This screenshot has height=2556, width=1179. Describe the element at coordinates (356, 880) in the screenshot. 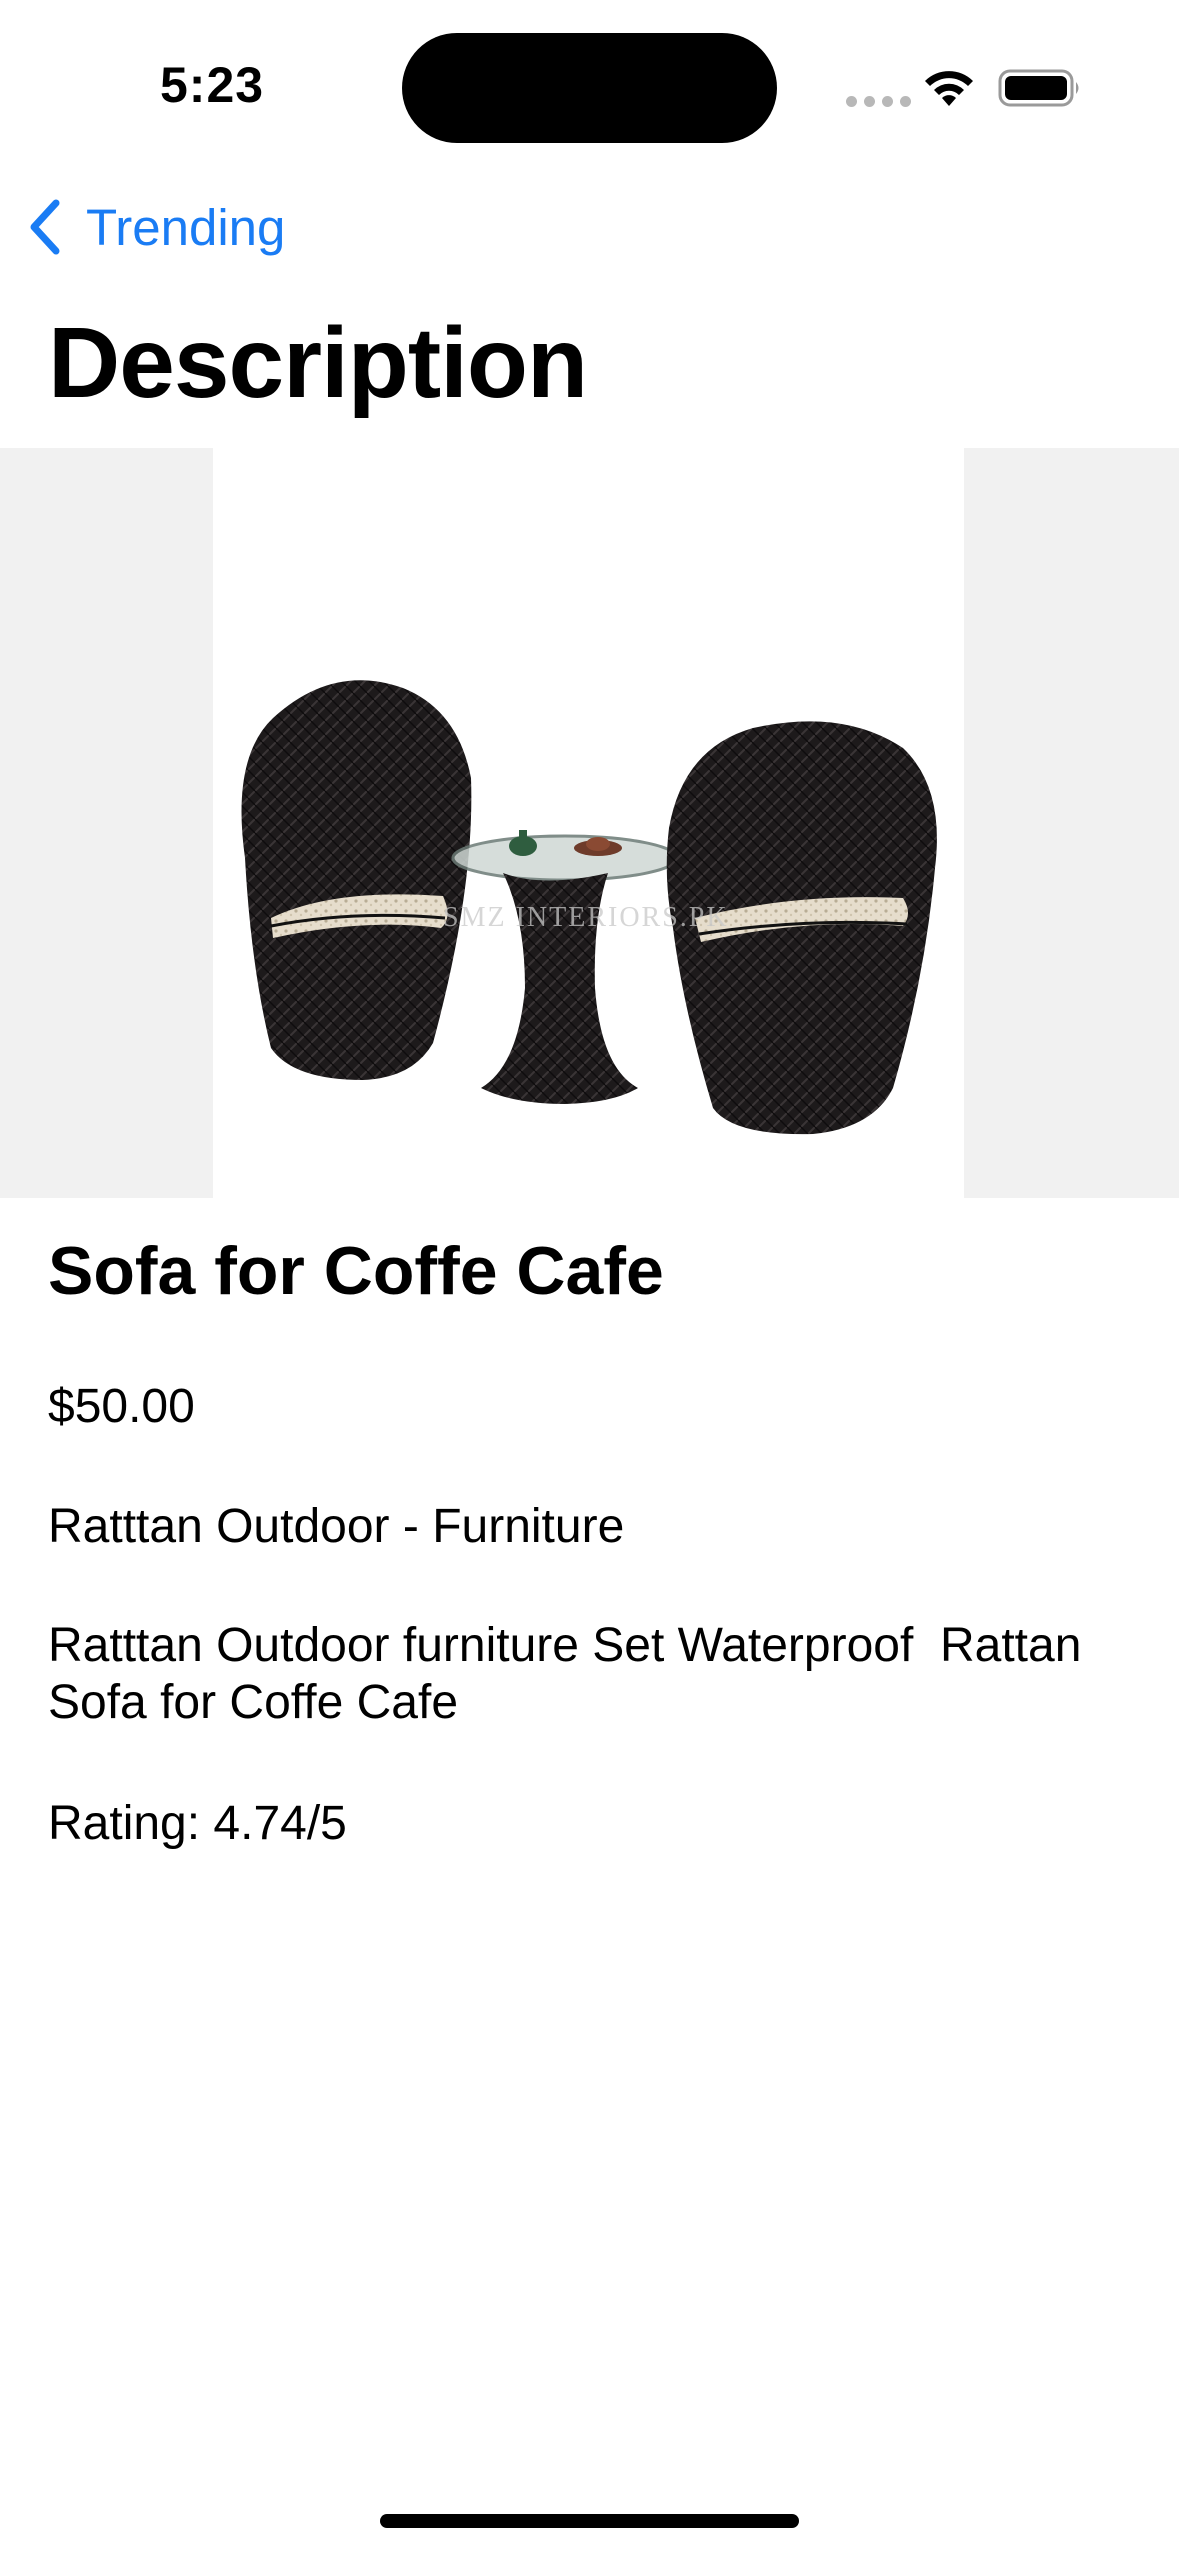

I see `left-chair` at that location.